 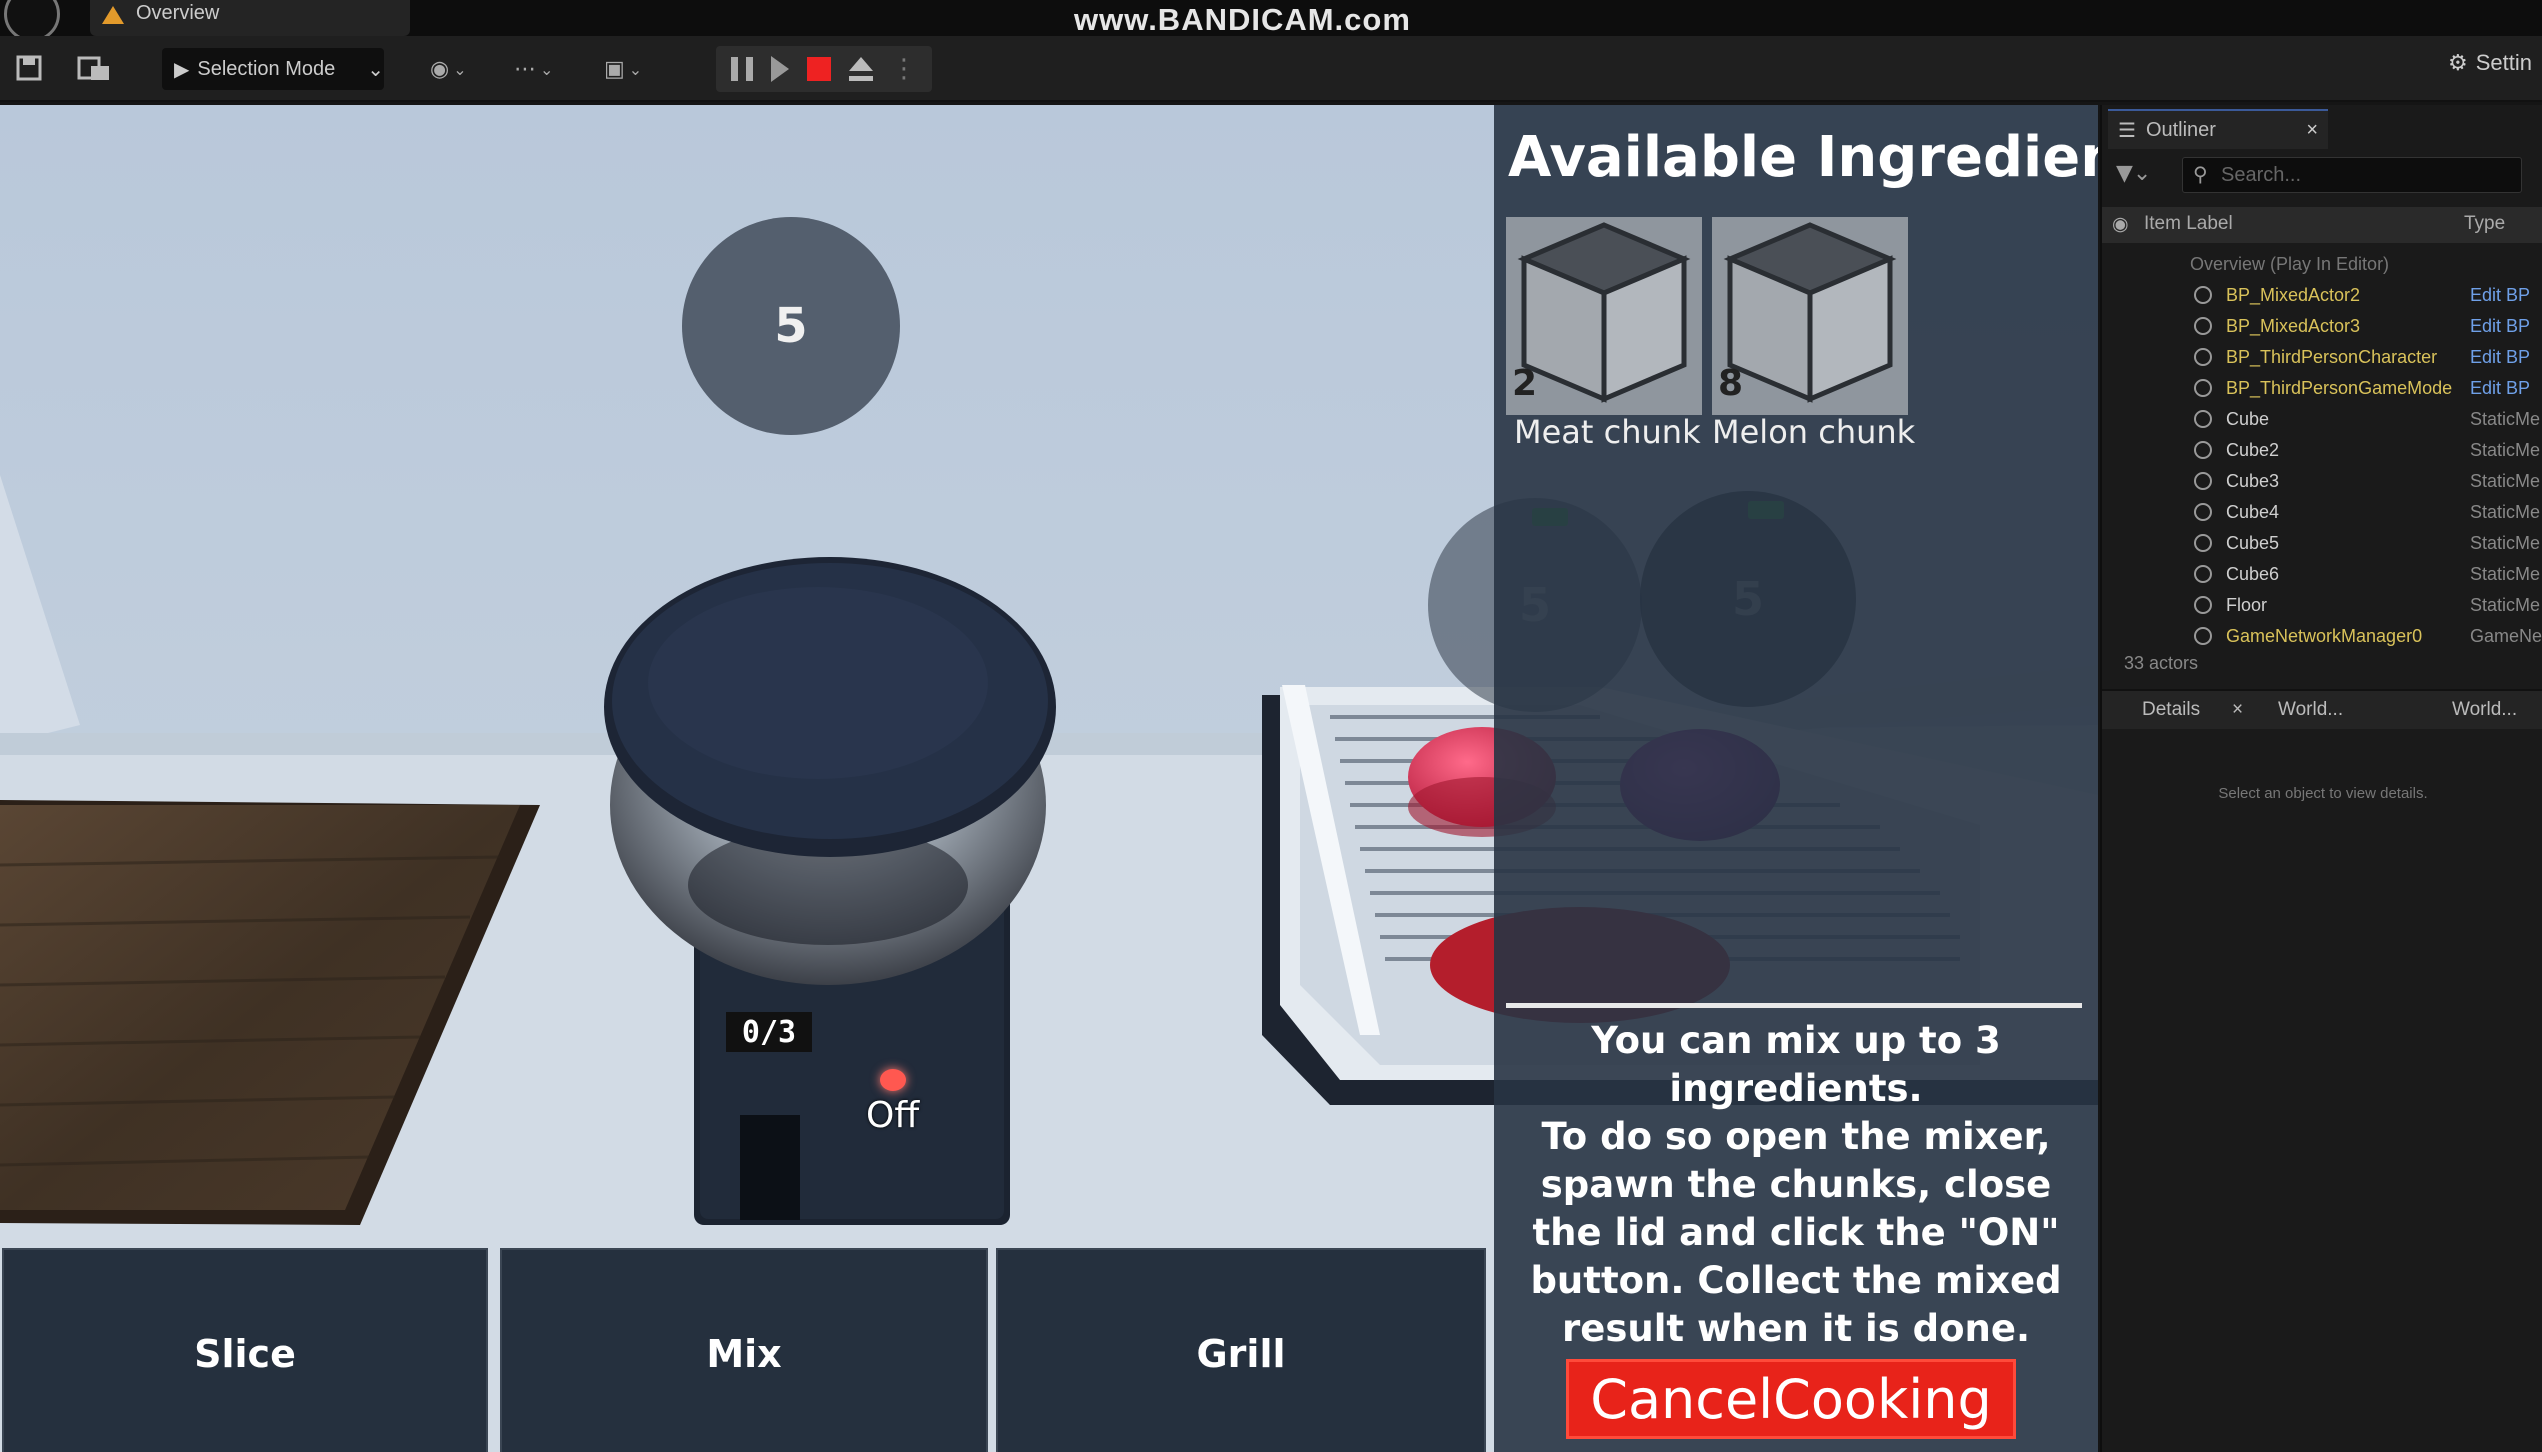 What do you see at coordinates (525, 69) in the screenshot?
I see `blueprint-icon: ⋯` at bounding box center [525, 69].